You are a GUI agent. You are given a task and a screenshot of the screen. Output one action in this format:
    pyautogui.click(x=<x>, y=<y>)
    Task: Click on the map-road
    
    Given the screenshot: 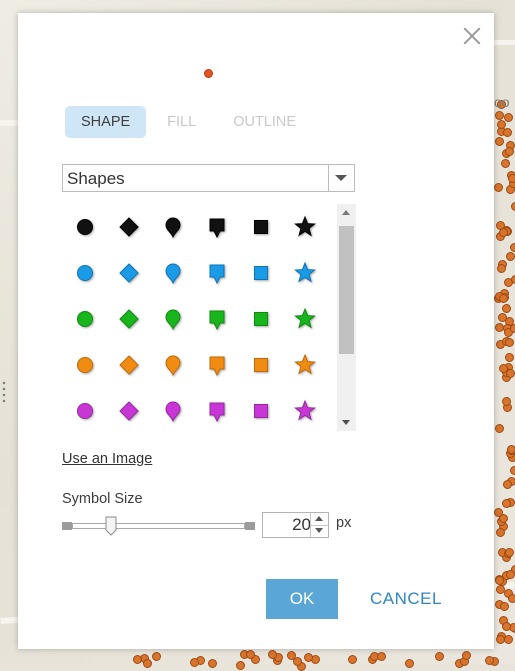 What is the action you would take?
    pyautogui.click(x=504, y=42)
    